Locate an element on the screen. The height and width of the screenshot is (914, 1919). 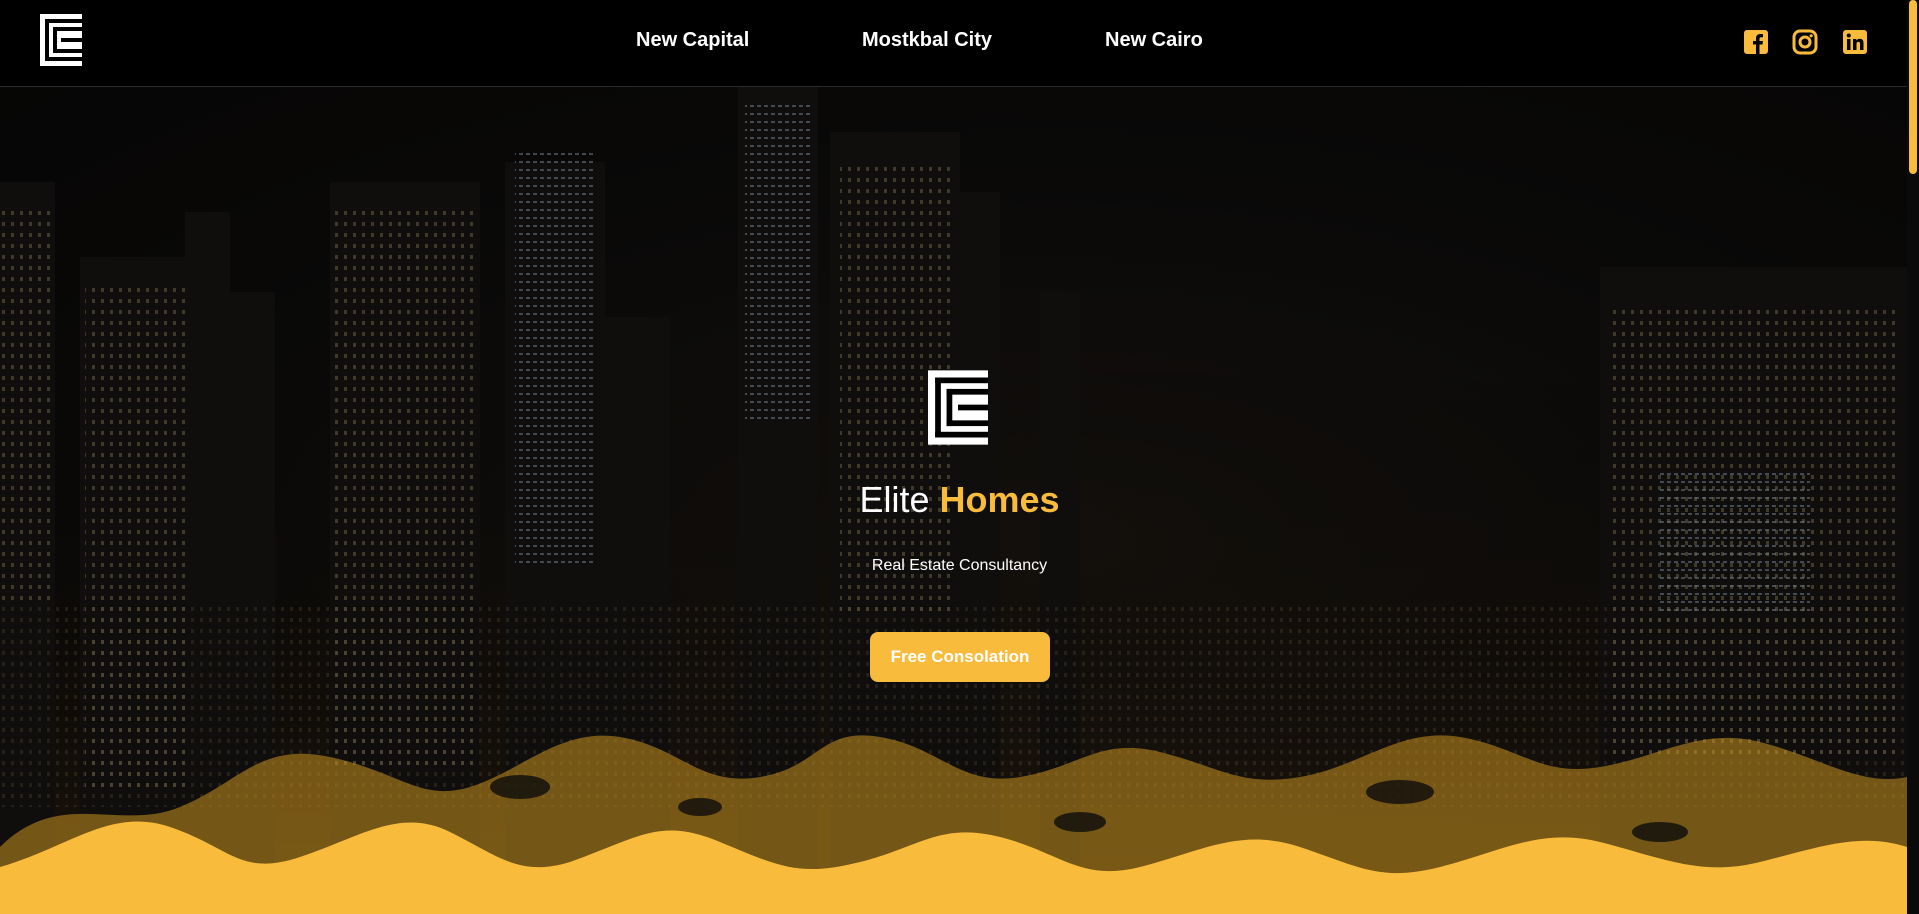
free-consultation-button: Free Consolation is located at coordinates (960, 657).